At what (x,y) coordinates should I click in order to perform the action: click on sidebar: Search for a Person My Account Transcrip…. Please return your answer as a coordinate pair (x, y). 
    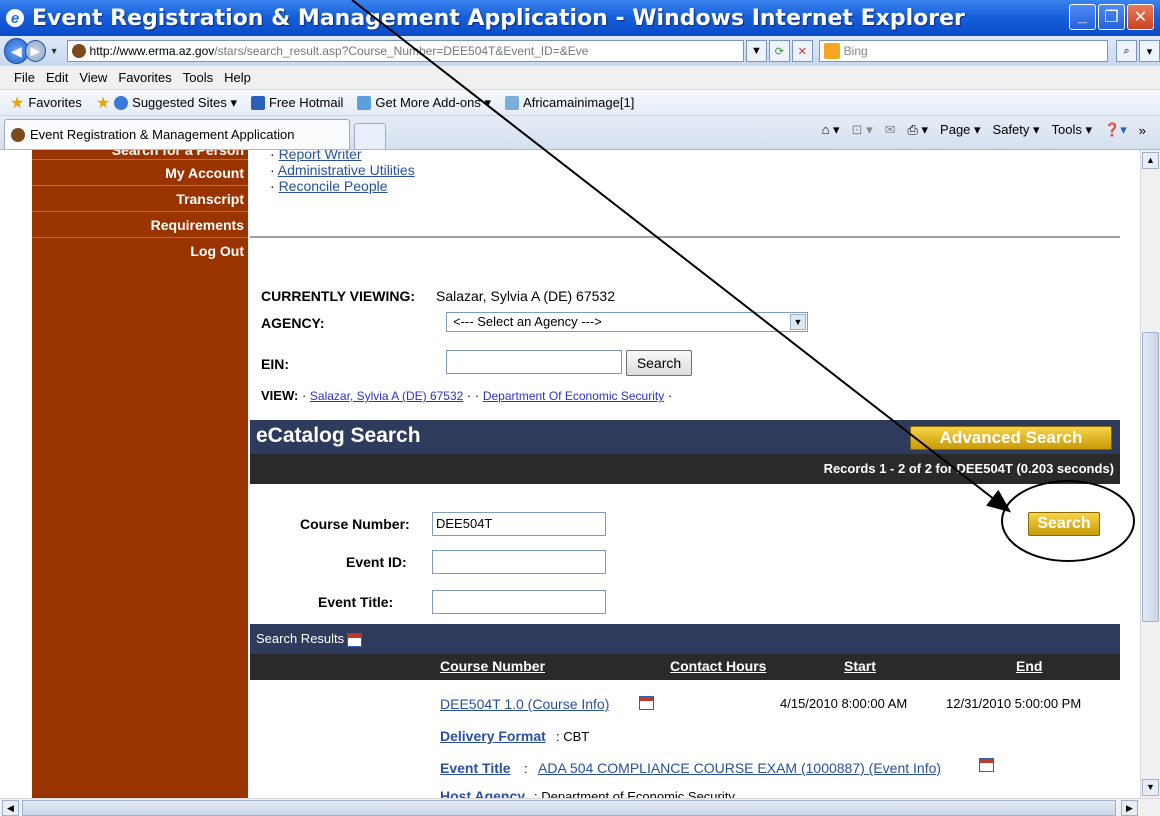
    Looking at the image, I should click on (140, 474).